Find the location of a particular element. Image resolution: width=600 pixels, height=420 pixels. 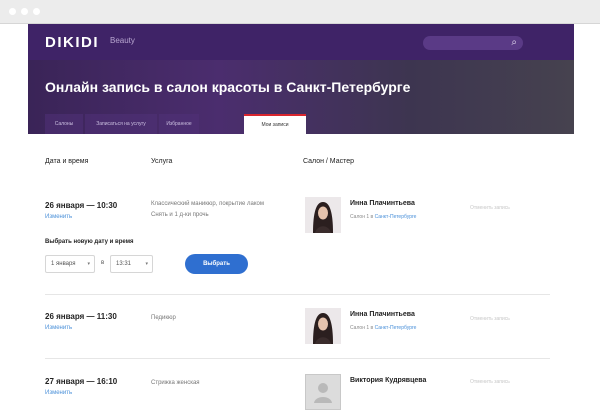

record-service: Педикюр is located at coordinates (163, 318).